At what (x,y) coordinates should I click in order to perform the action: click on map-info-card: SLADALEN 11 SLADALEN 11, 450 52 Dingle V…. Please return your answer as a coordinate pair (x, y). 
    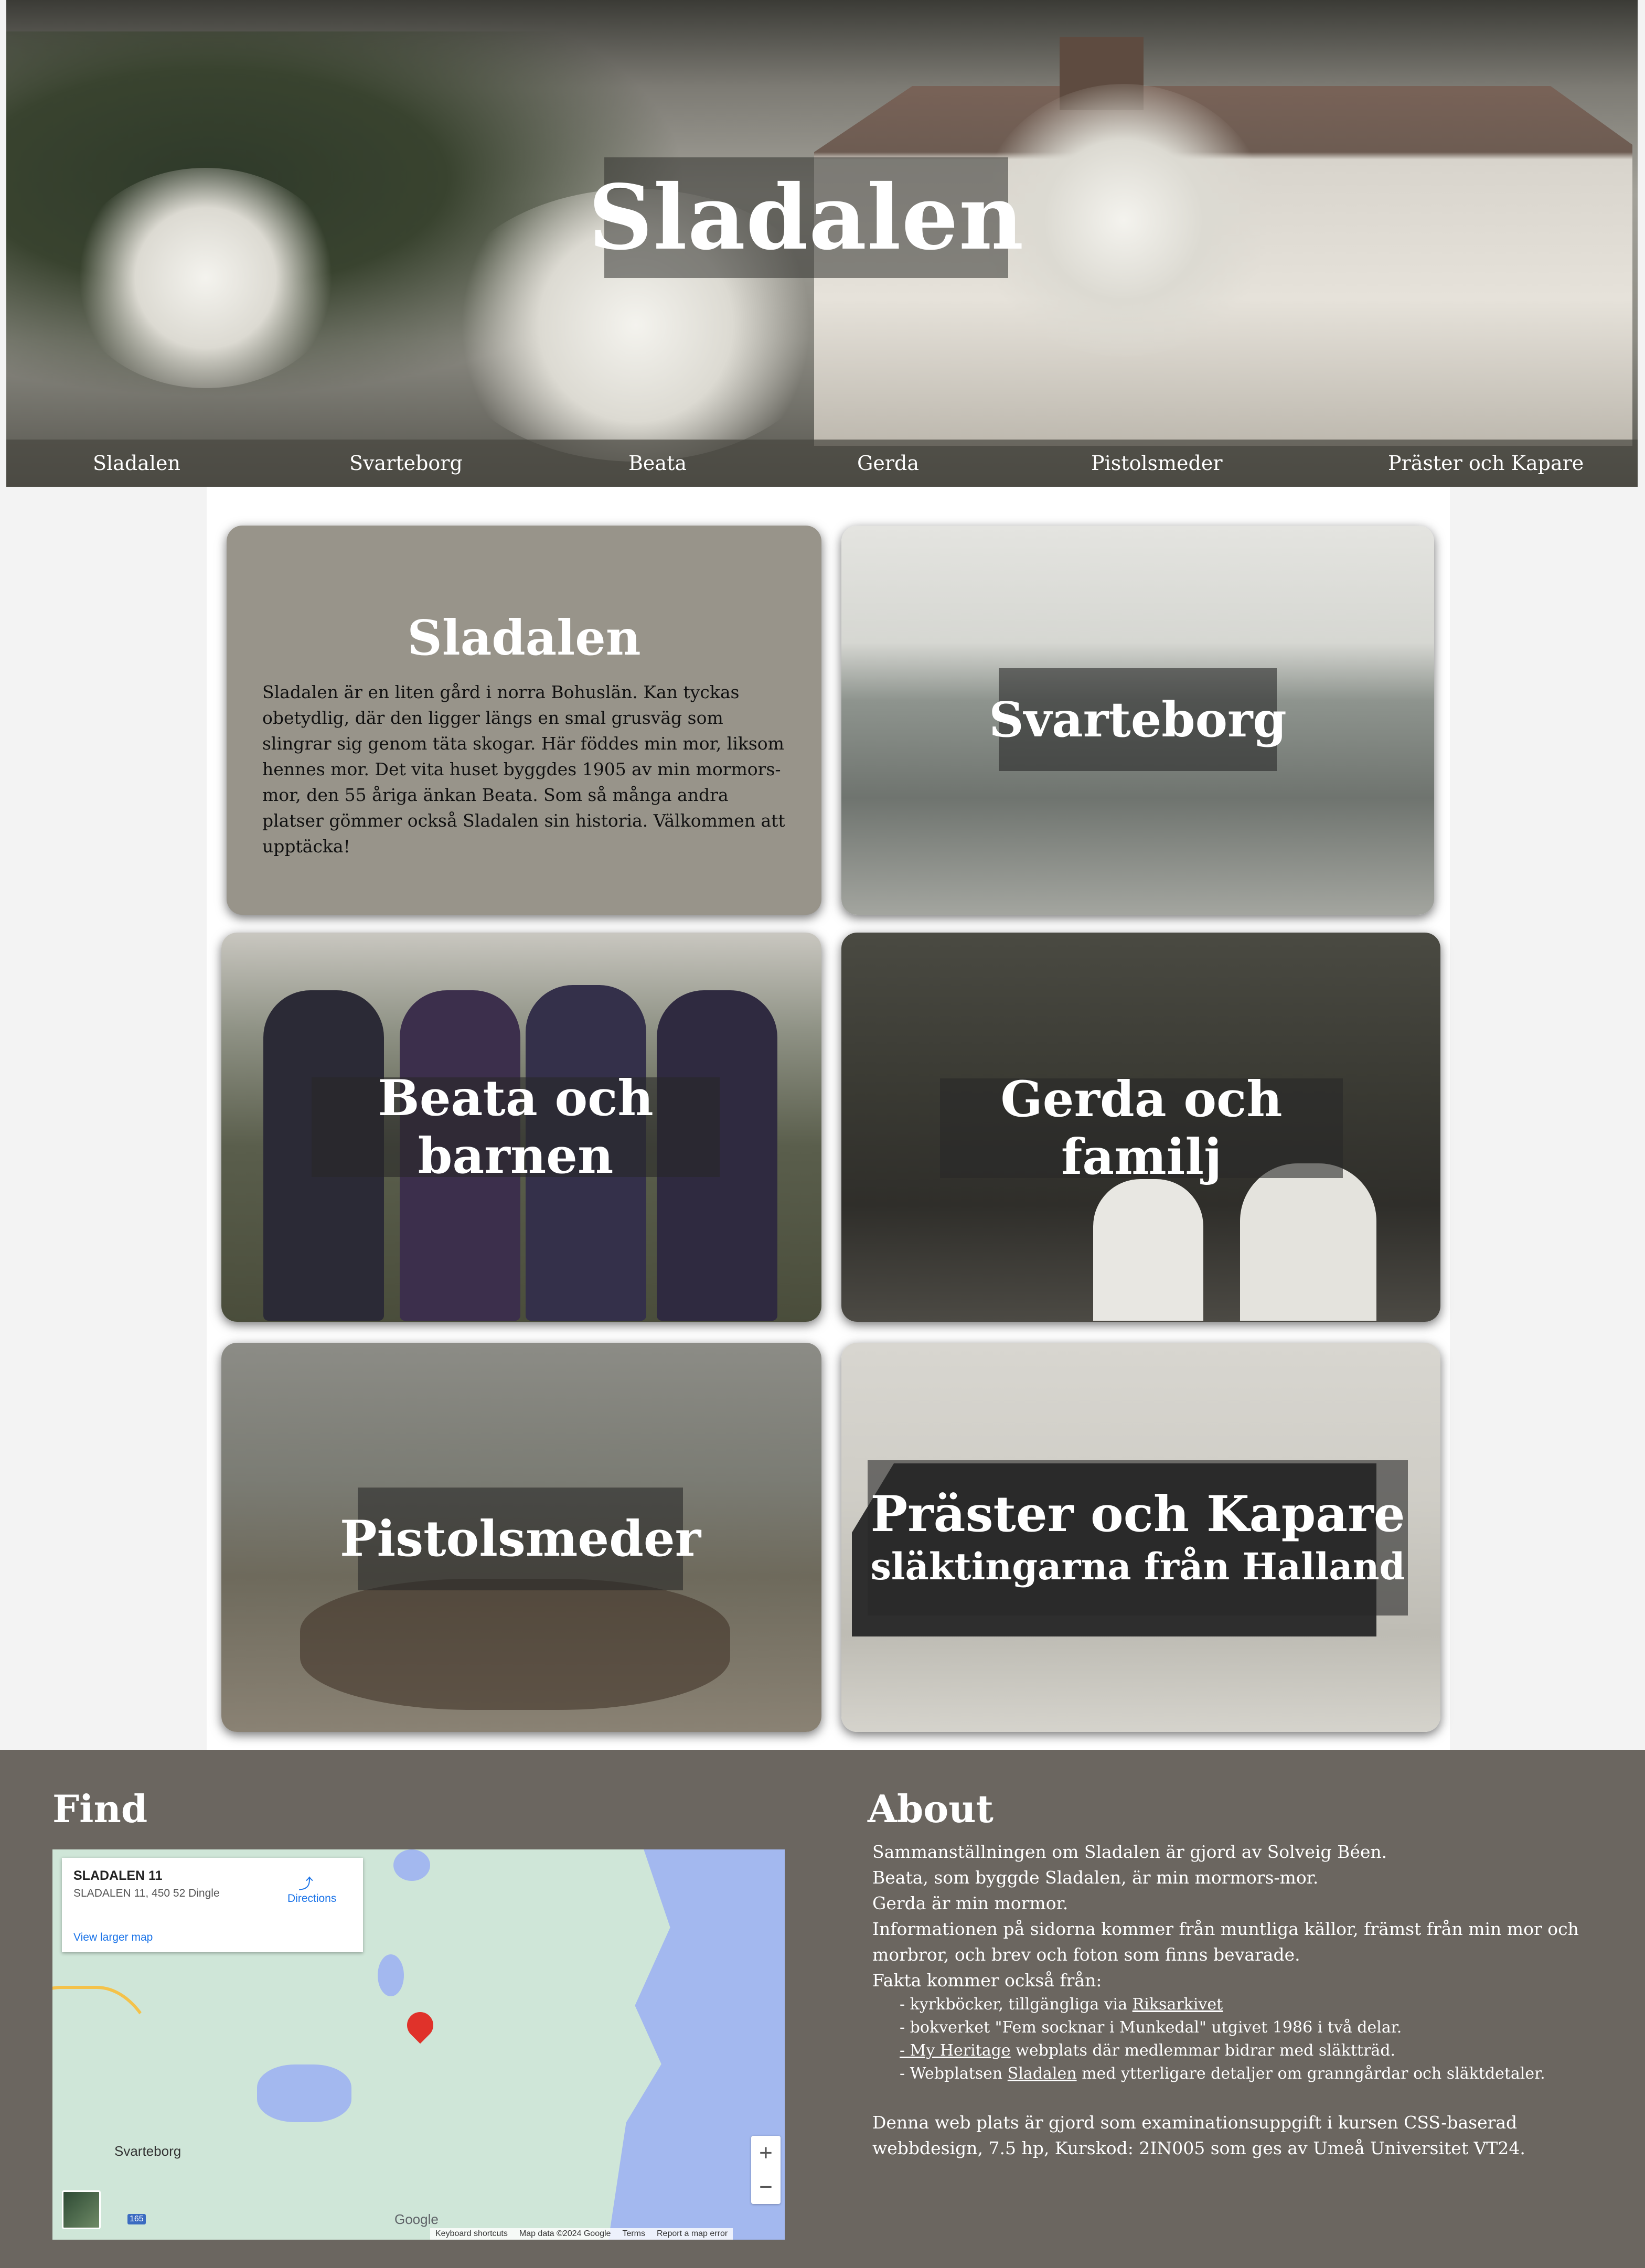
    Looking at the image, I should click on (212, 1905).